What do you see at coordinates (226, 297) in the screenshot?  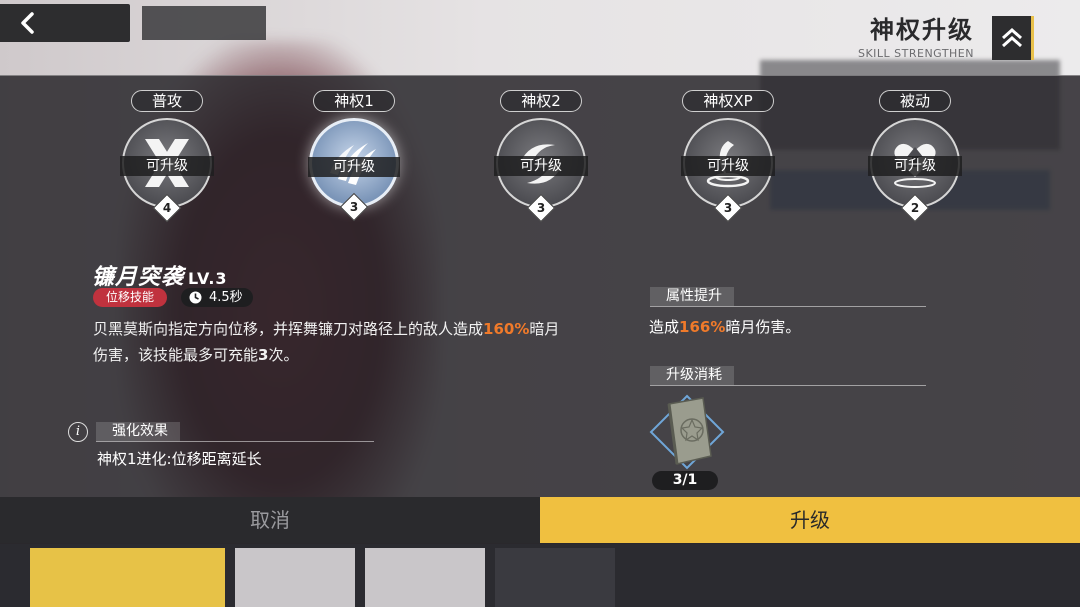 I see `cooldown-text: 4.5秒` at bounding box center [226, 297].